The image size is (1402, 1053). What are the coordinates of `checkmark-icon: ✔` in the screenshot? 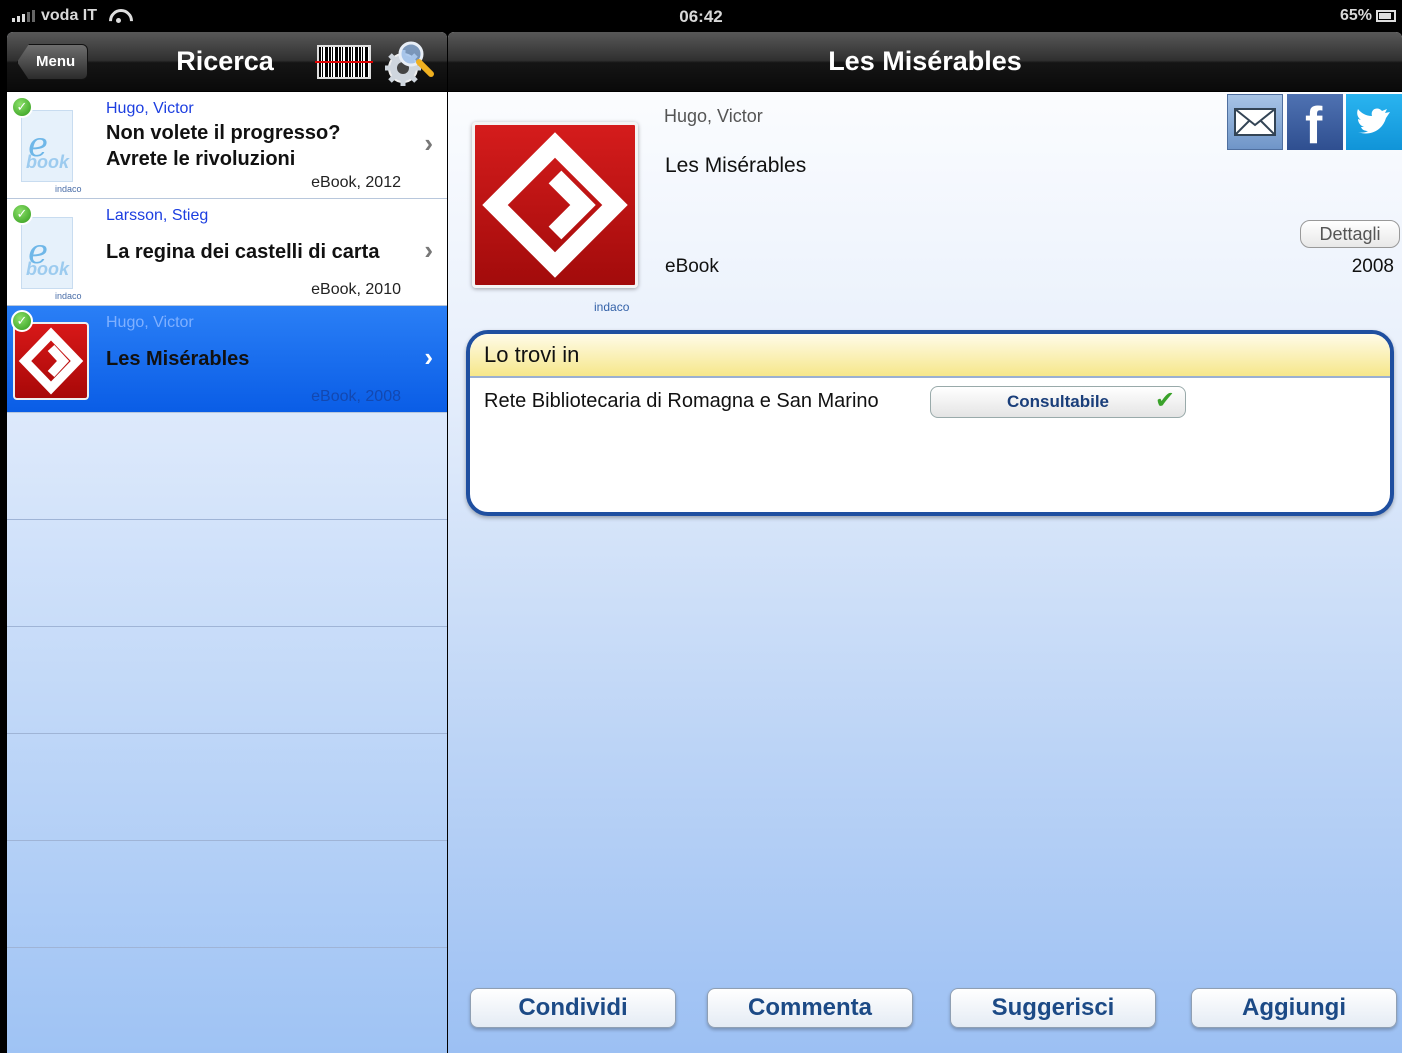 It's located at (1164, 400).